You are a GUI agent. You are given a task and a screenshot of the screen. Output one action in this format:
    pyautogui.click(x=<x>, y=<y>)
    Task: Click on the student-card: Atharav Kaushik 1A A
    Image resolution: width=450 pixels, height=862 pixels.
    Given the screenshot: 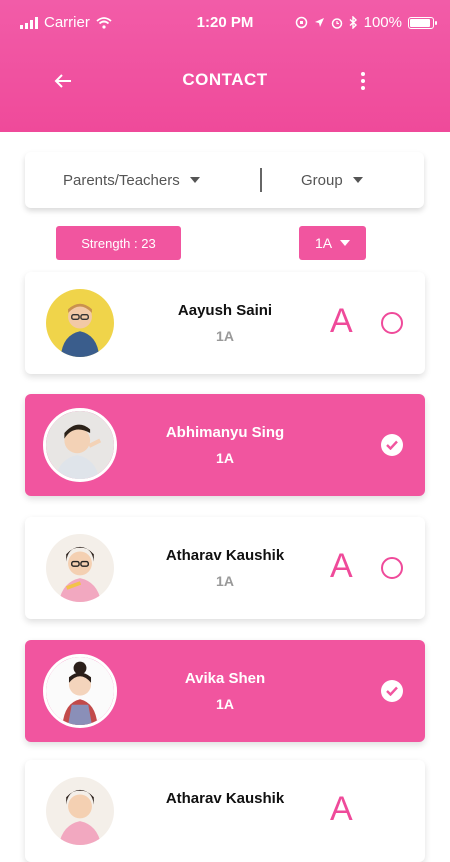 What is the action you would take?
    pyautogui.click(x=225, y=568)
    